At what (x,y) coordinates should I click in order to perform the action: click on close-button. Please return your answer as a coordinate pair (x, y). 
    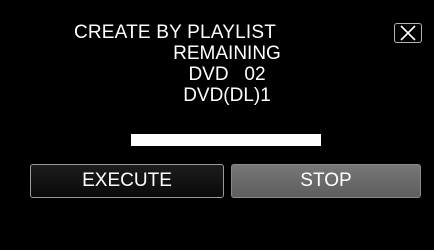
    Looking at the image, I should click on (408, 33).